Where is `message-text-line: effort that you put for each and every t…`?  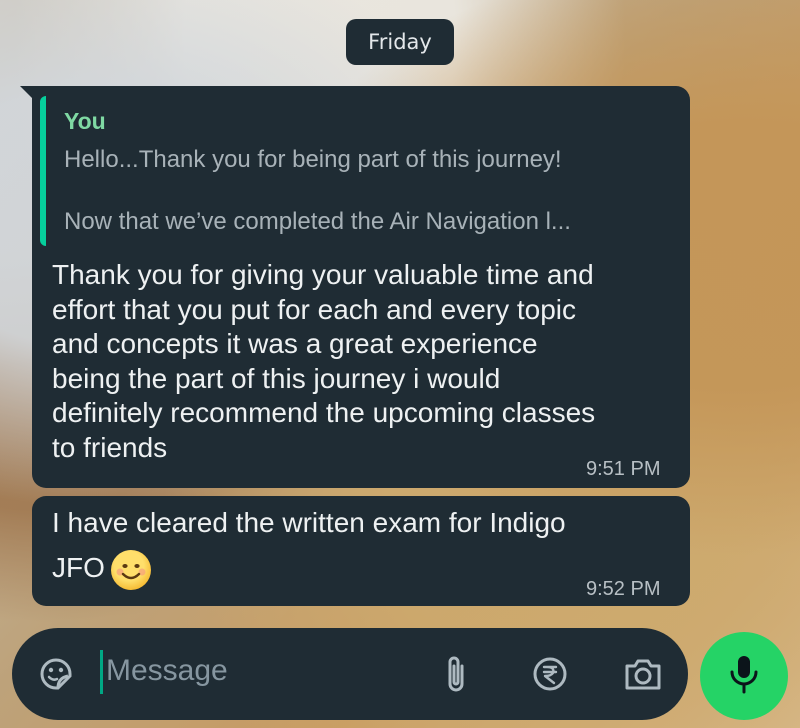 message-text-line: effort that you put for each and every t… is located at coordinates (314, 309).